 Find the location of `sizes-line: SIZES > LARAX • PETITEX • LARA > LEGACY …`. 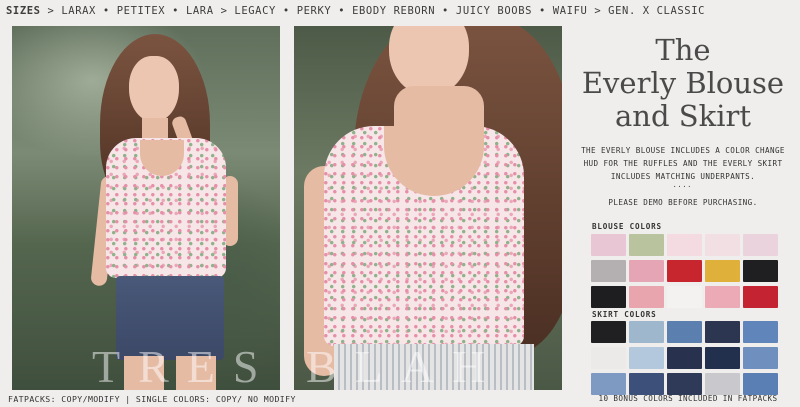

sizes-line: SIZES > LARAX • PETITEX • LARA > LEGACY … is located at coordinates (355, 12).